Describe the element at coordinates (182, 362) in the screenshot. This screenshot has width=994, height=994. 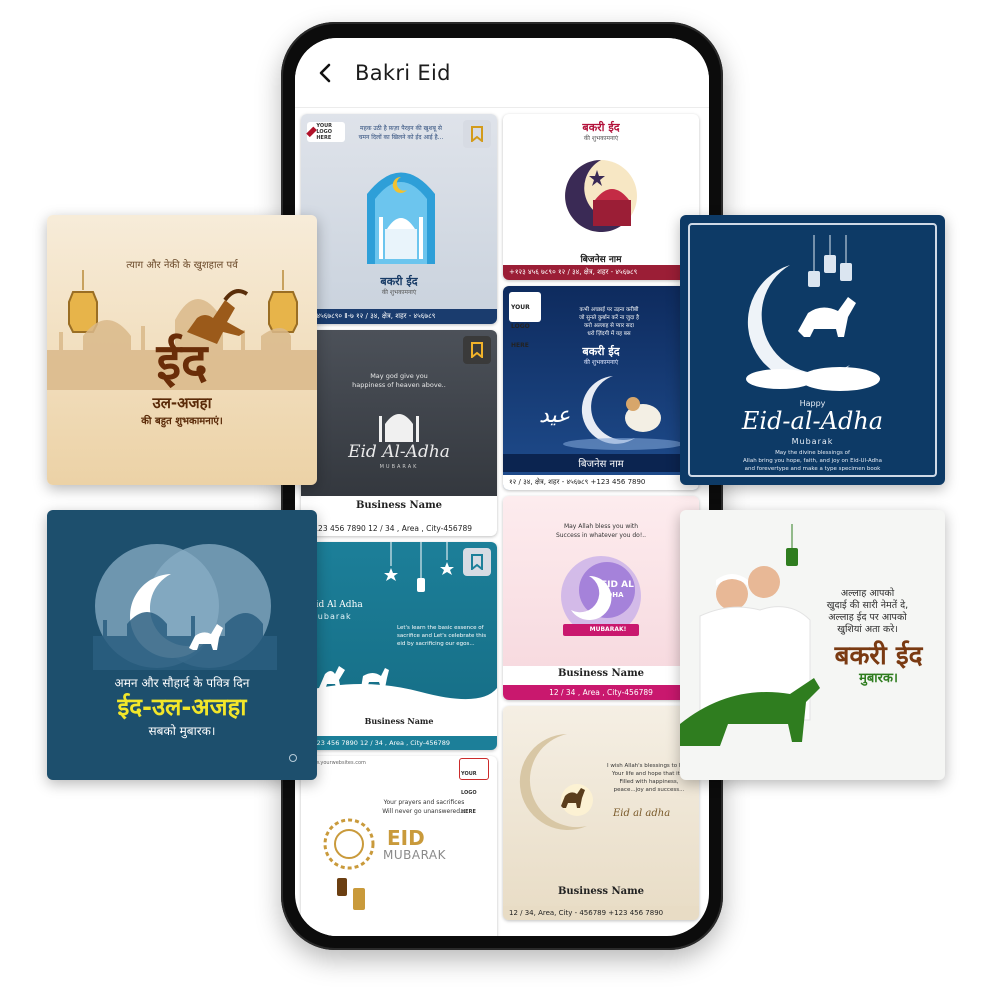
I see `card-title: ईद` at that location.